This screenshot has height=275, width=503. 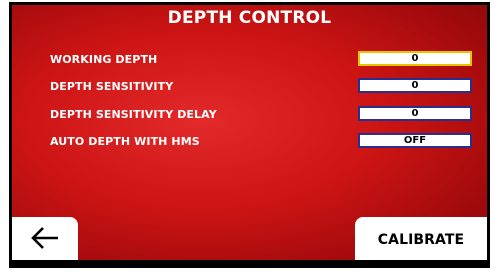 I want to click on auto-depth-hms-field: OFF, so click(x=415, y=140).